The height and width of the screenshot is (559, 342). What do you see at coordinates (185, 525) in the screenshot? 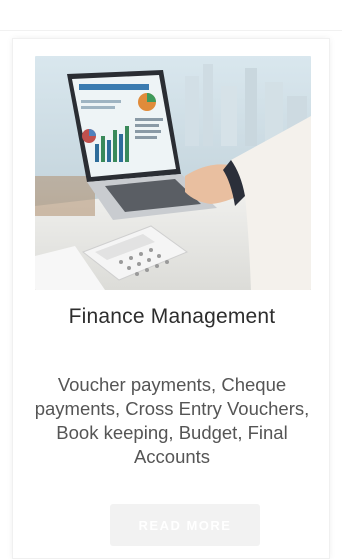
I see `read-more-button: READ MORE` at bounding box center [185, 525].